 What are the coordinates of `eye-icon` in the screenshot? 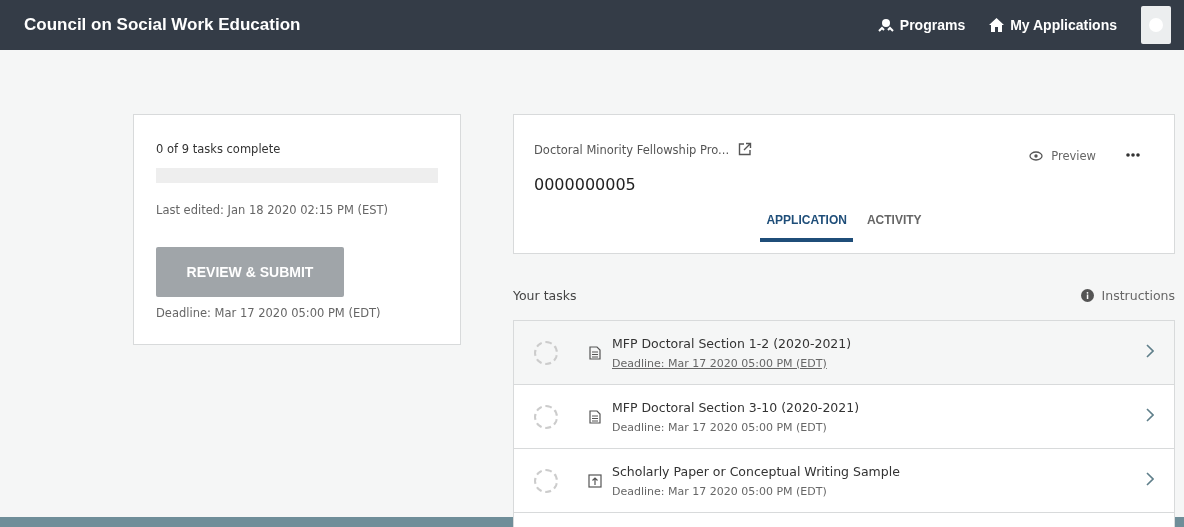 It's located at (1036, 156).